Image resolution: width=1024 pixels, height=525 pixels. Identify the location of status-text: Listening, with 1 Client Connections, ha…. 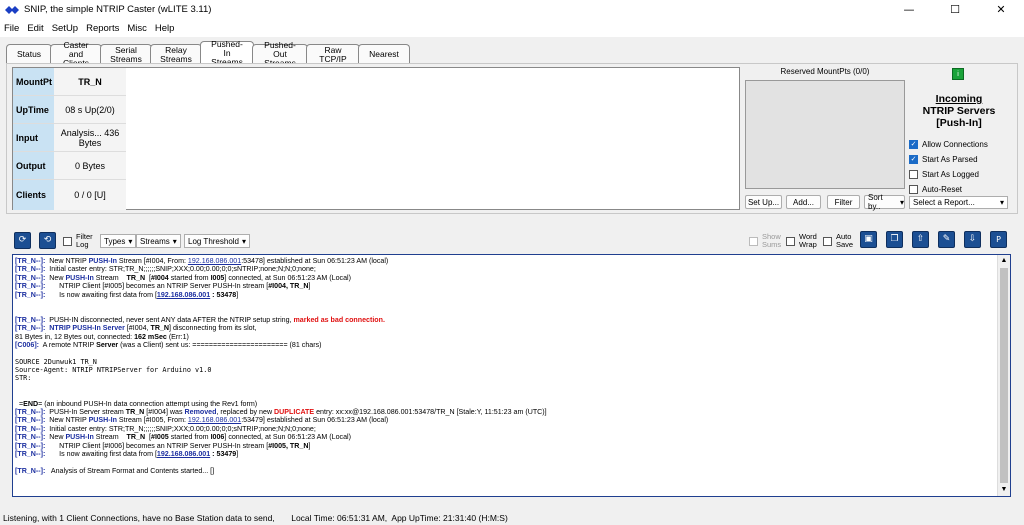
(255, 518).